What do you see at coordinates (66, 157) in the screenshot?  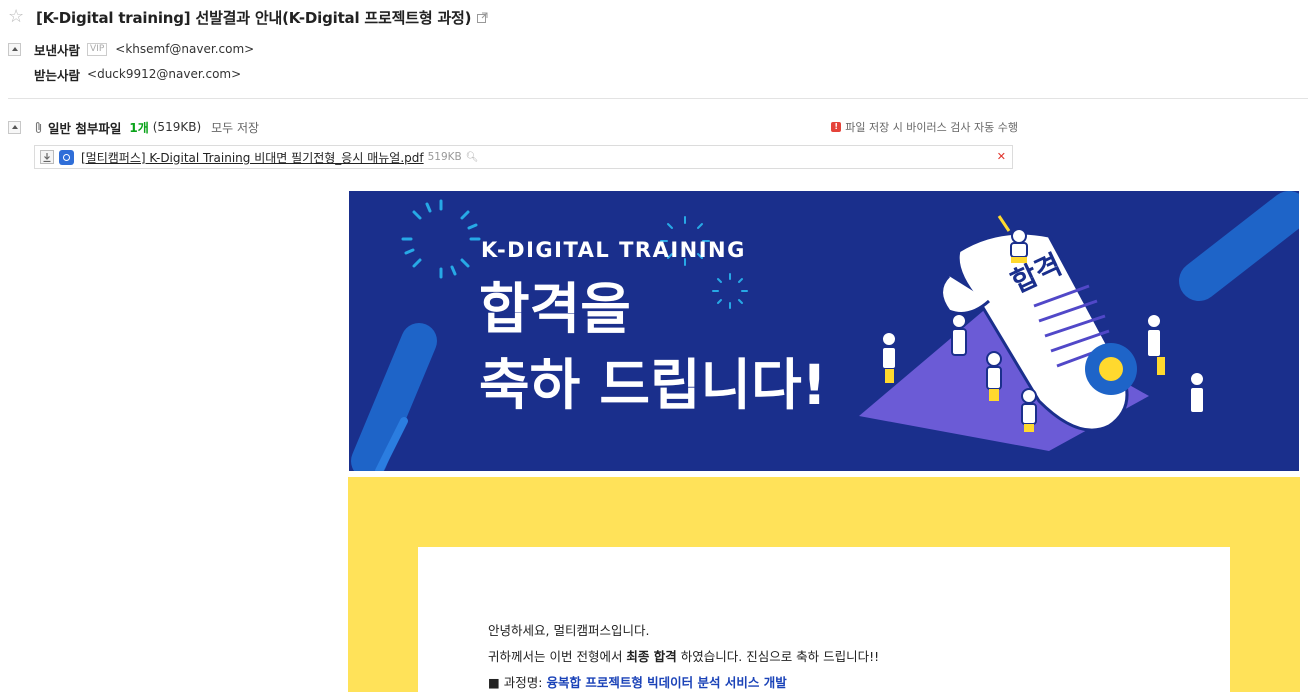 I see `cloud-save-icon` at bounding box center [66, 157].